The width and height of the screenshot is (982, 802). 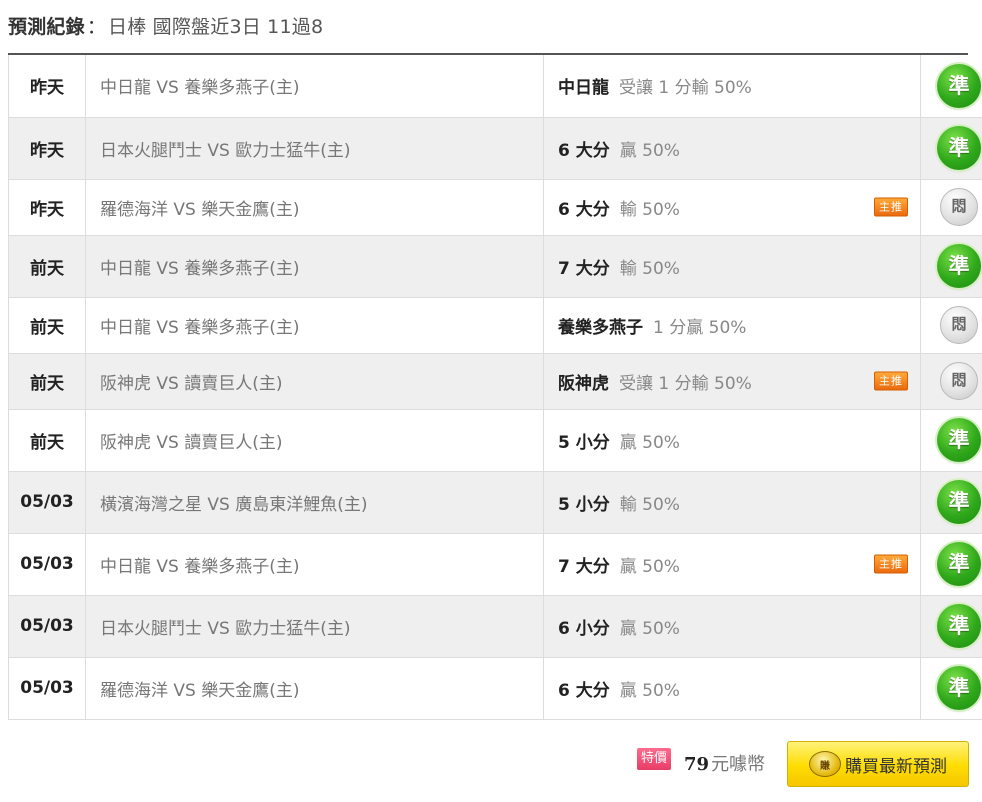 What do you see at coordinates (732, 502) in the screenshot?
I see `row-pick: 5 小分輸 50%` at bounding box center [732, 502].